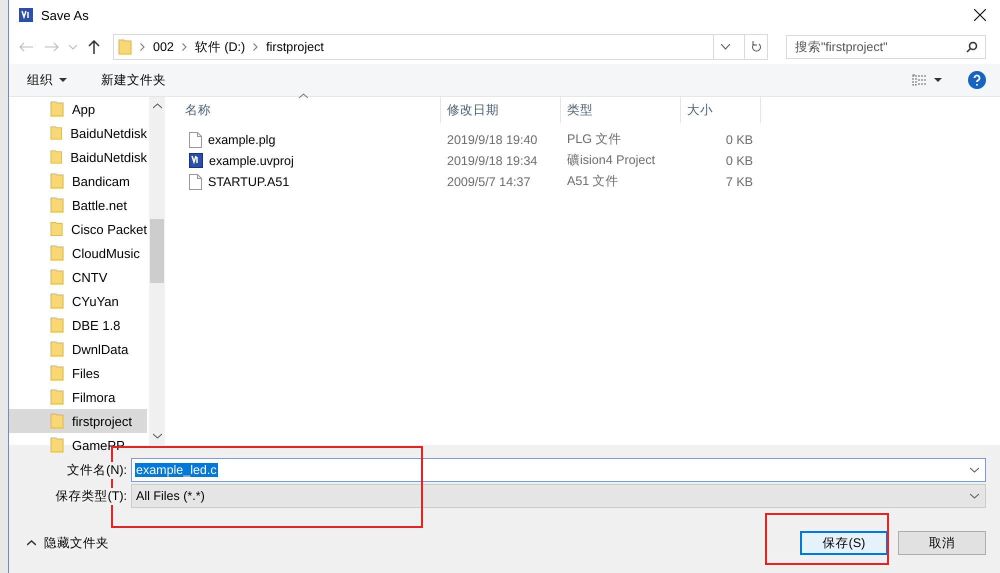 The width and height of the screenshot is (1000, 573). Describe the element at coordinates (249, 181) in the screenshot. I see `file-name: STARTUP.A51` at that location.